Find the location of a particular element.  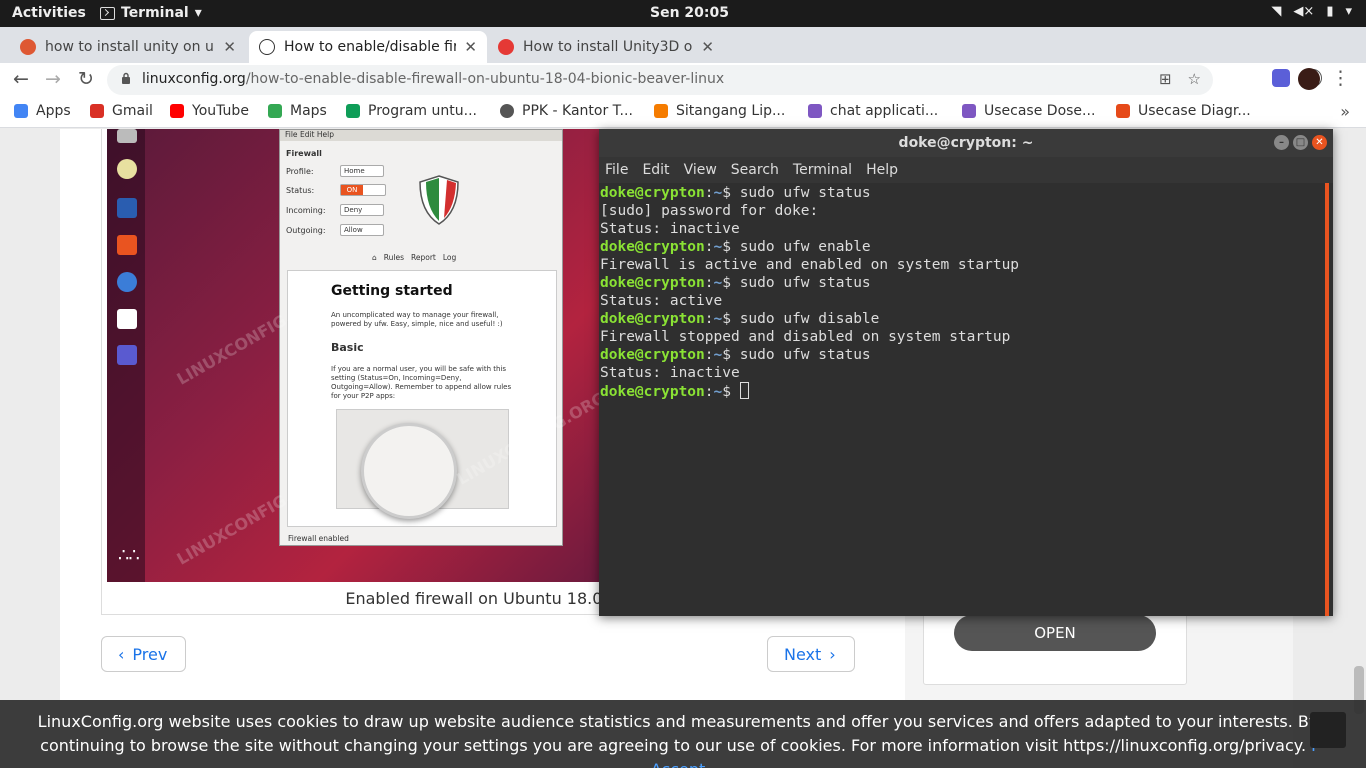

gufw-tabs: ⌂ Rules Report Log is located at coordinates (414, 257).